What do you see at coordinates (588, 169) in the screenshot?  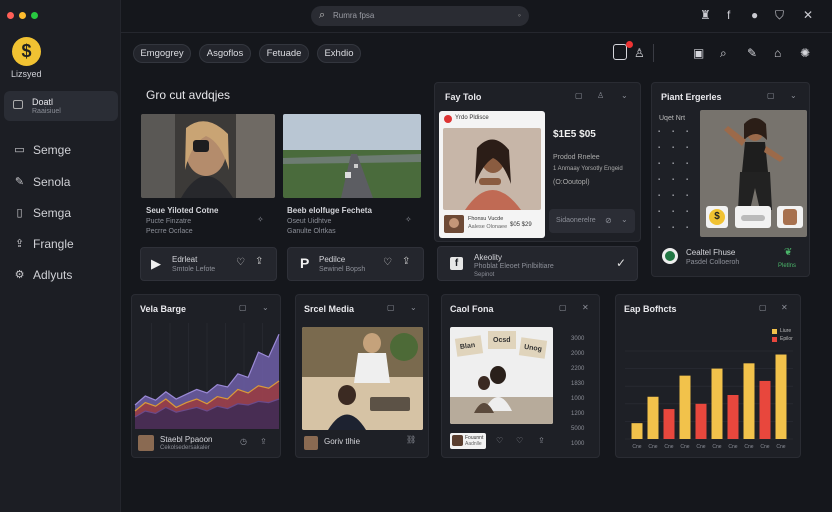 I see `detail-line-2: 1 Anmaay Yorsotly Engeid` at bounding box center [588, 169].